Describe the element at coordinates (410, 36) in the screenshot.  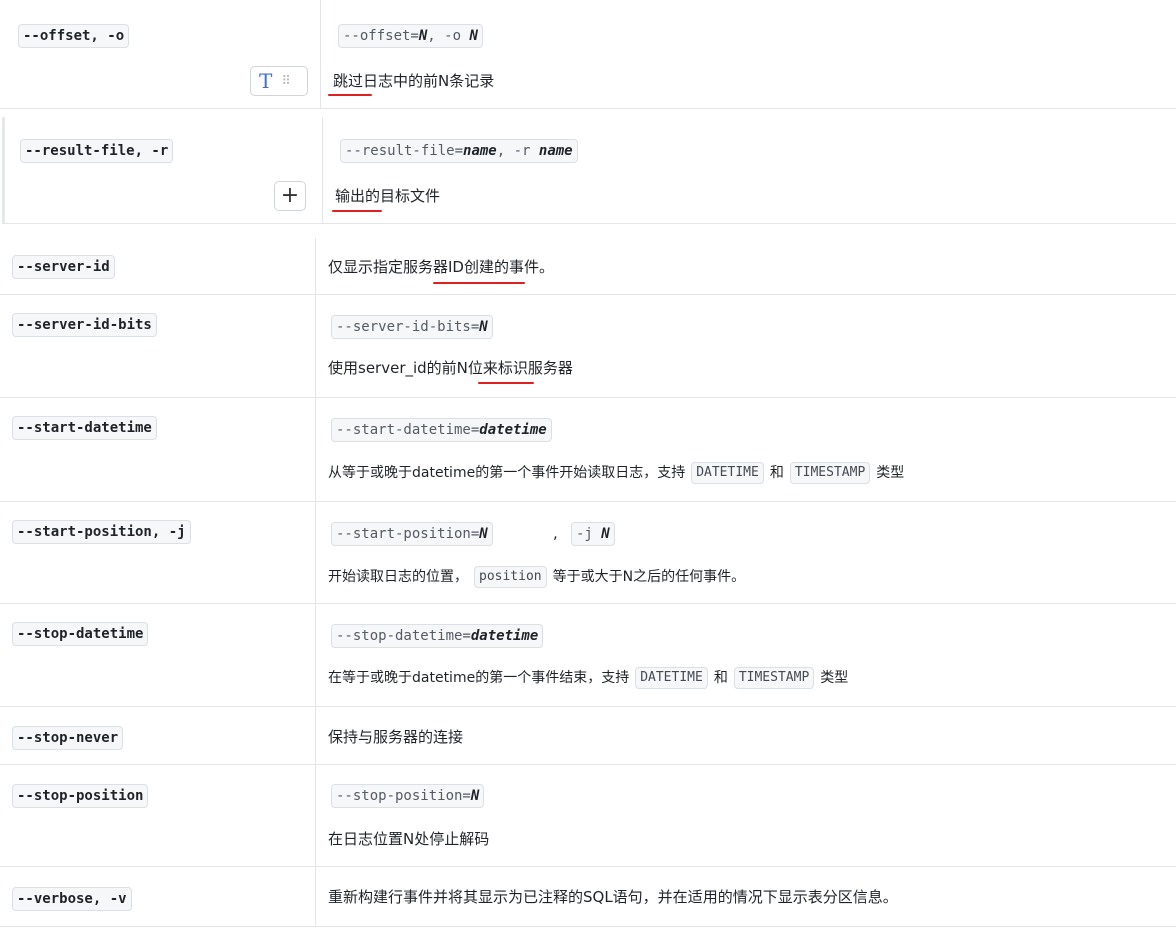
I see `option-format: --offset=N, -o N` at that location.